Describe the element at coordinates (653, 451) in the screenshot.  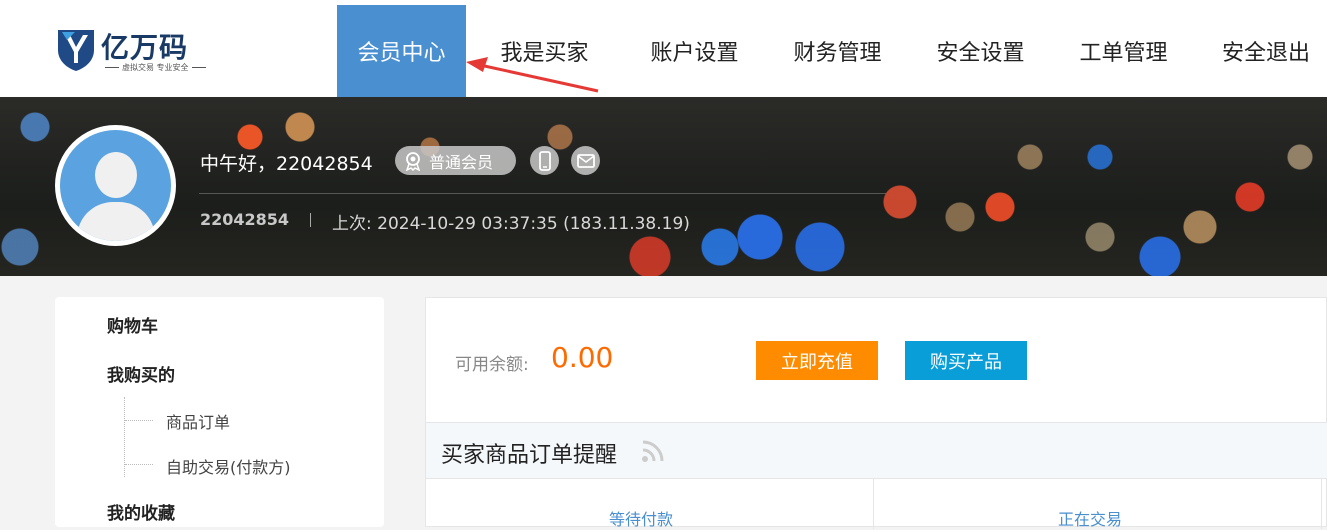
I see `rss-icon` at that location.